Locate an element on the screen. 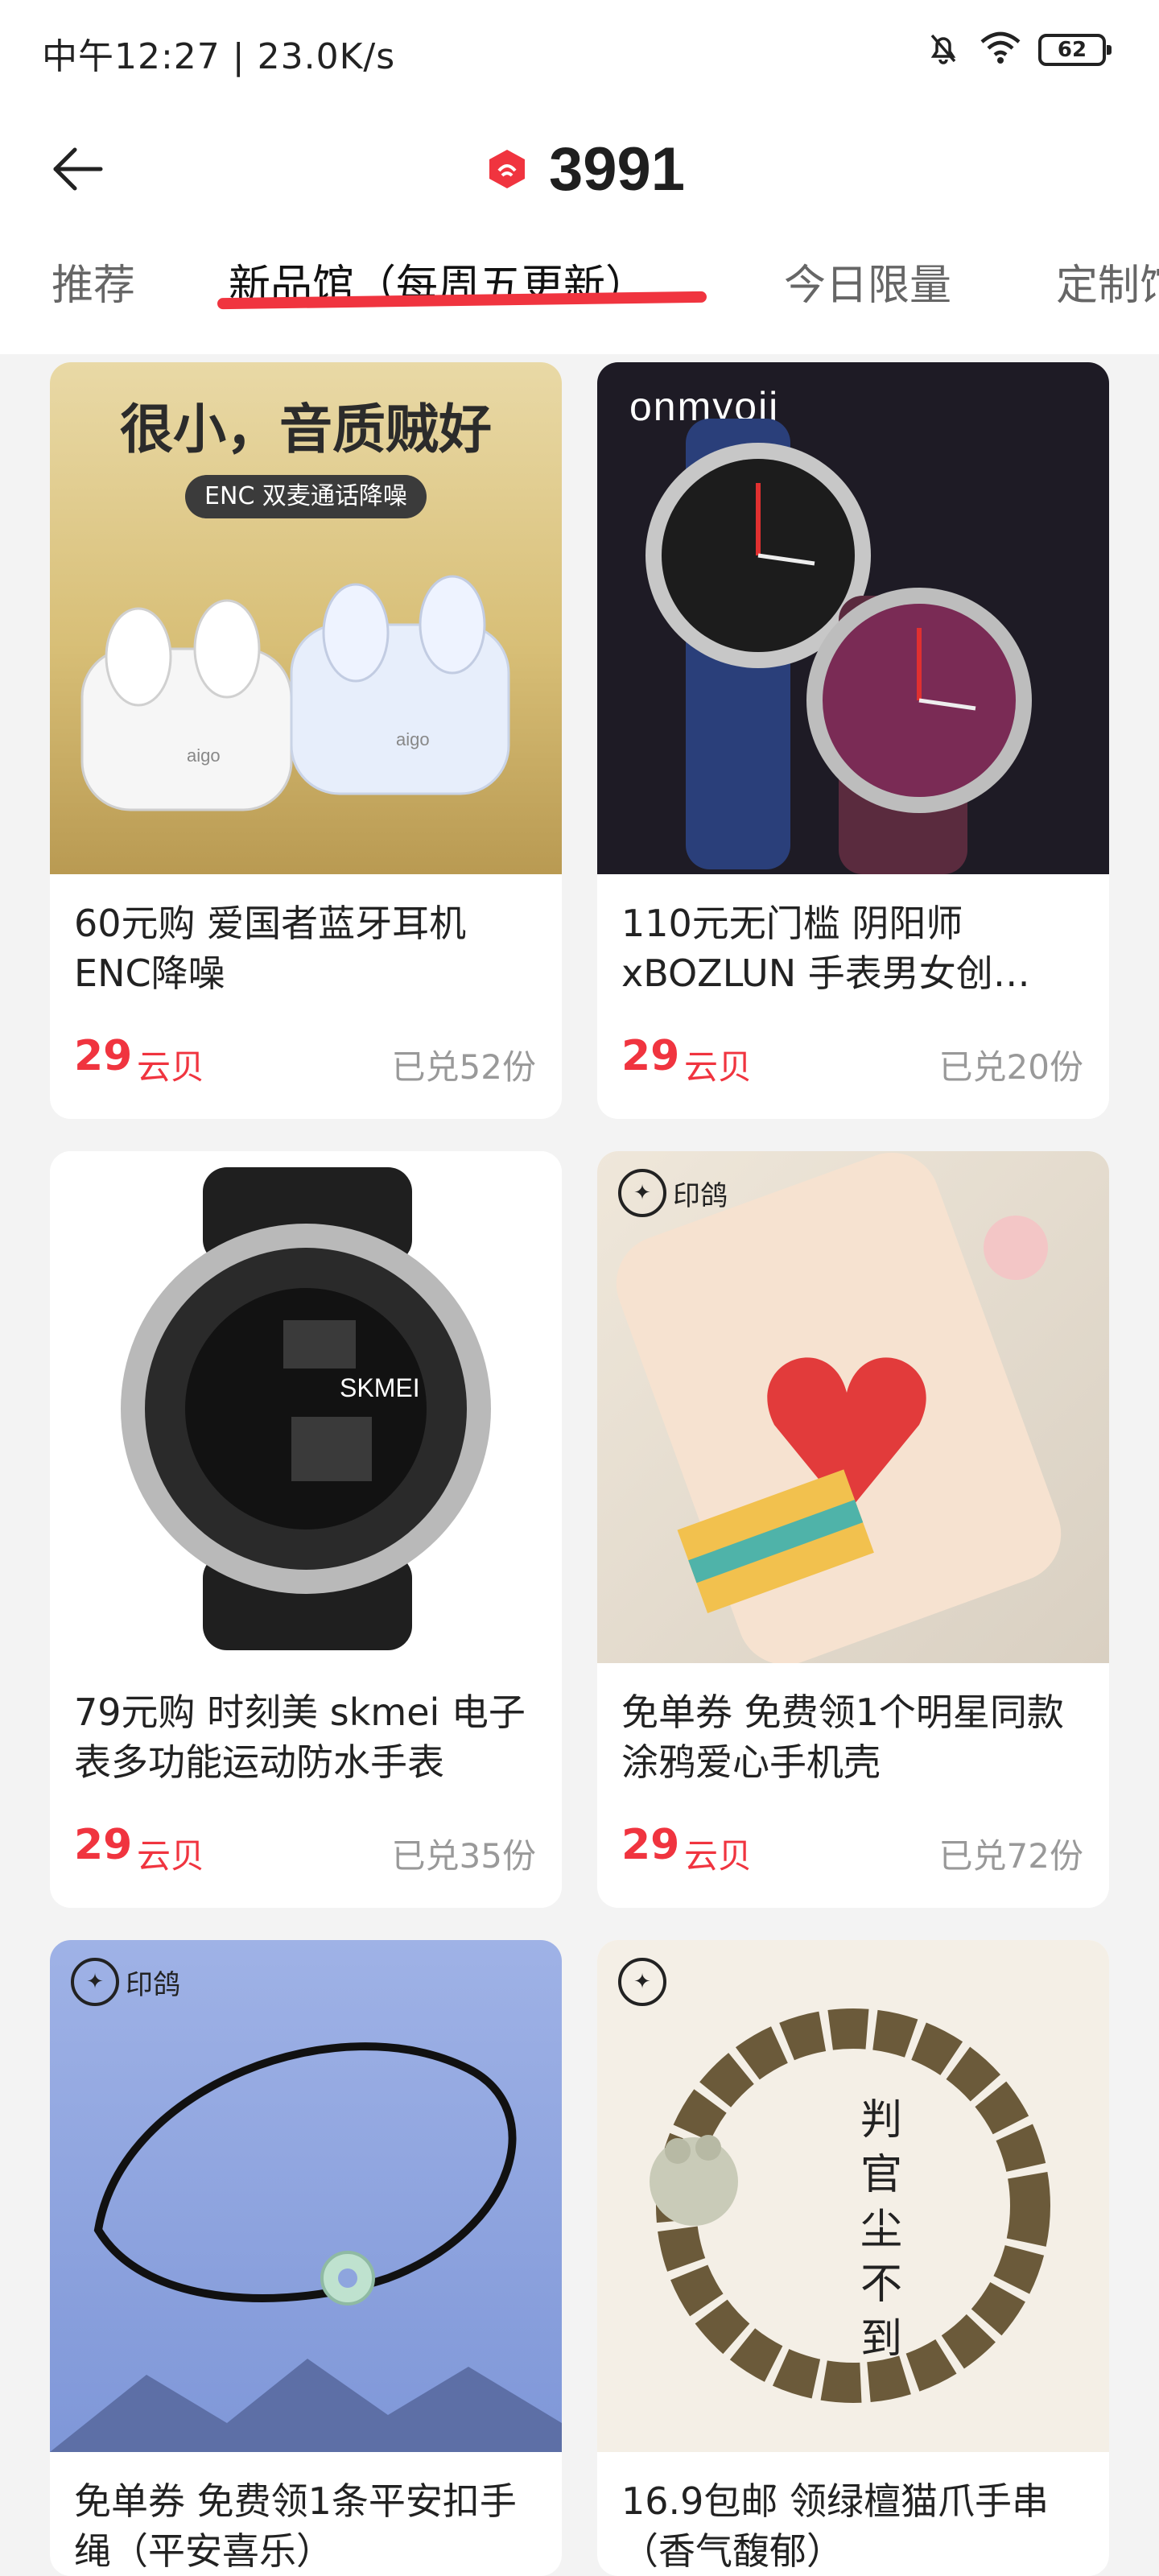 This screenshot has height=2576, width=1159. phone-case-illustration is located at coordinates (839, 1407).